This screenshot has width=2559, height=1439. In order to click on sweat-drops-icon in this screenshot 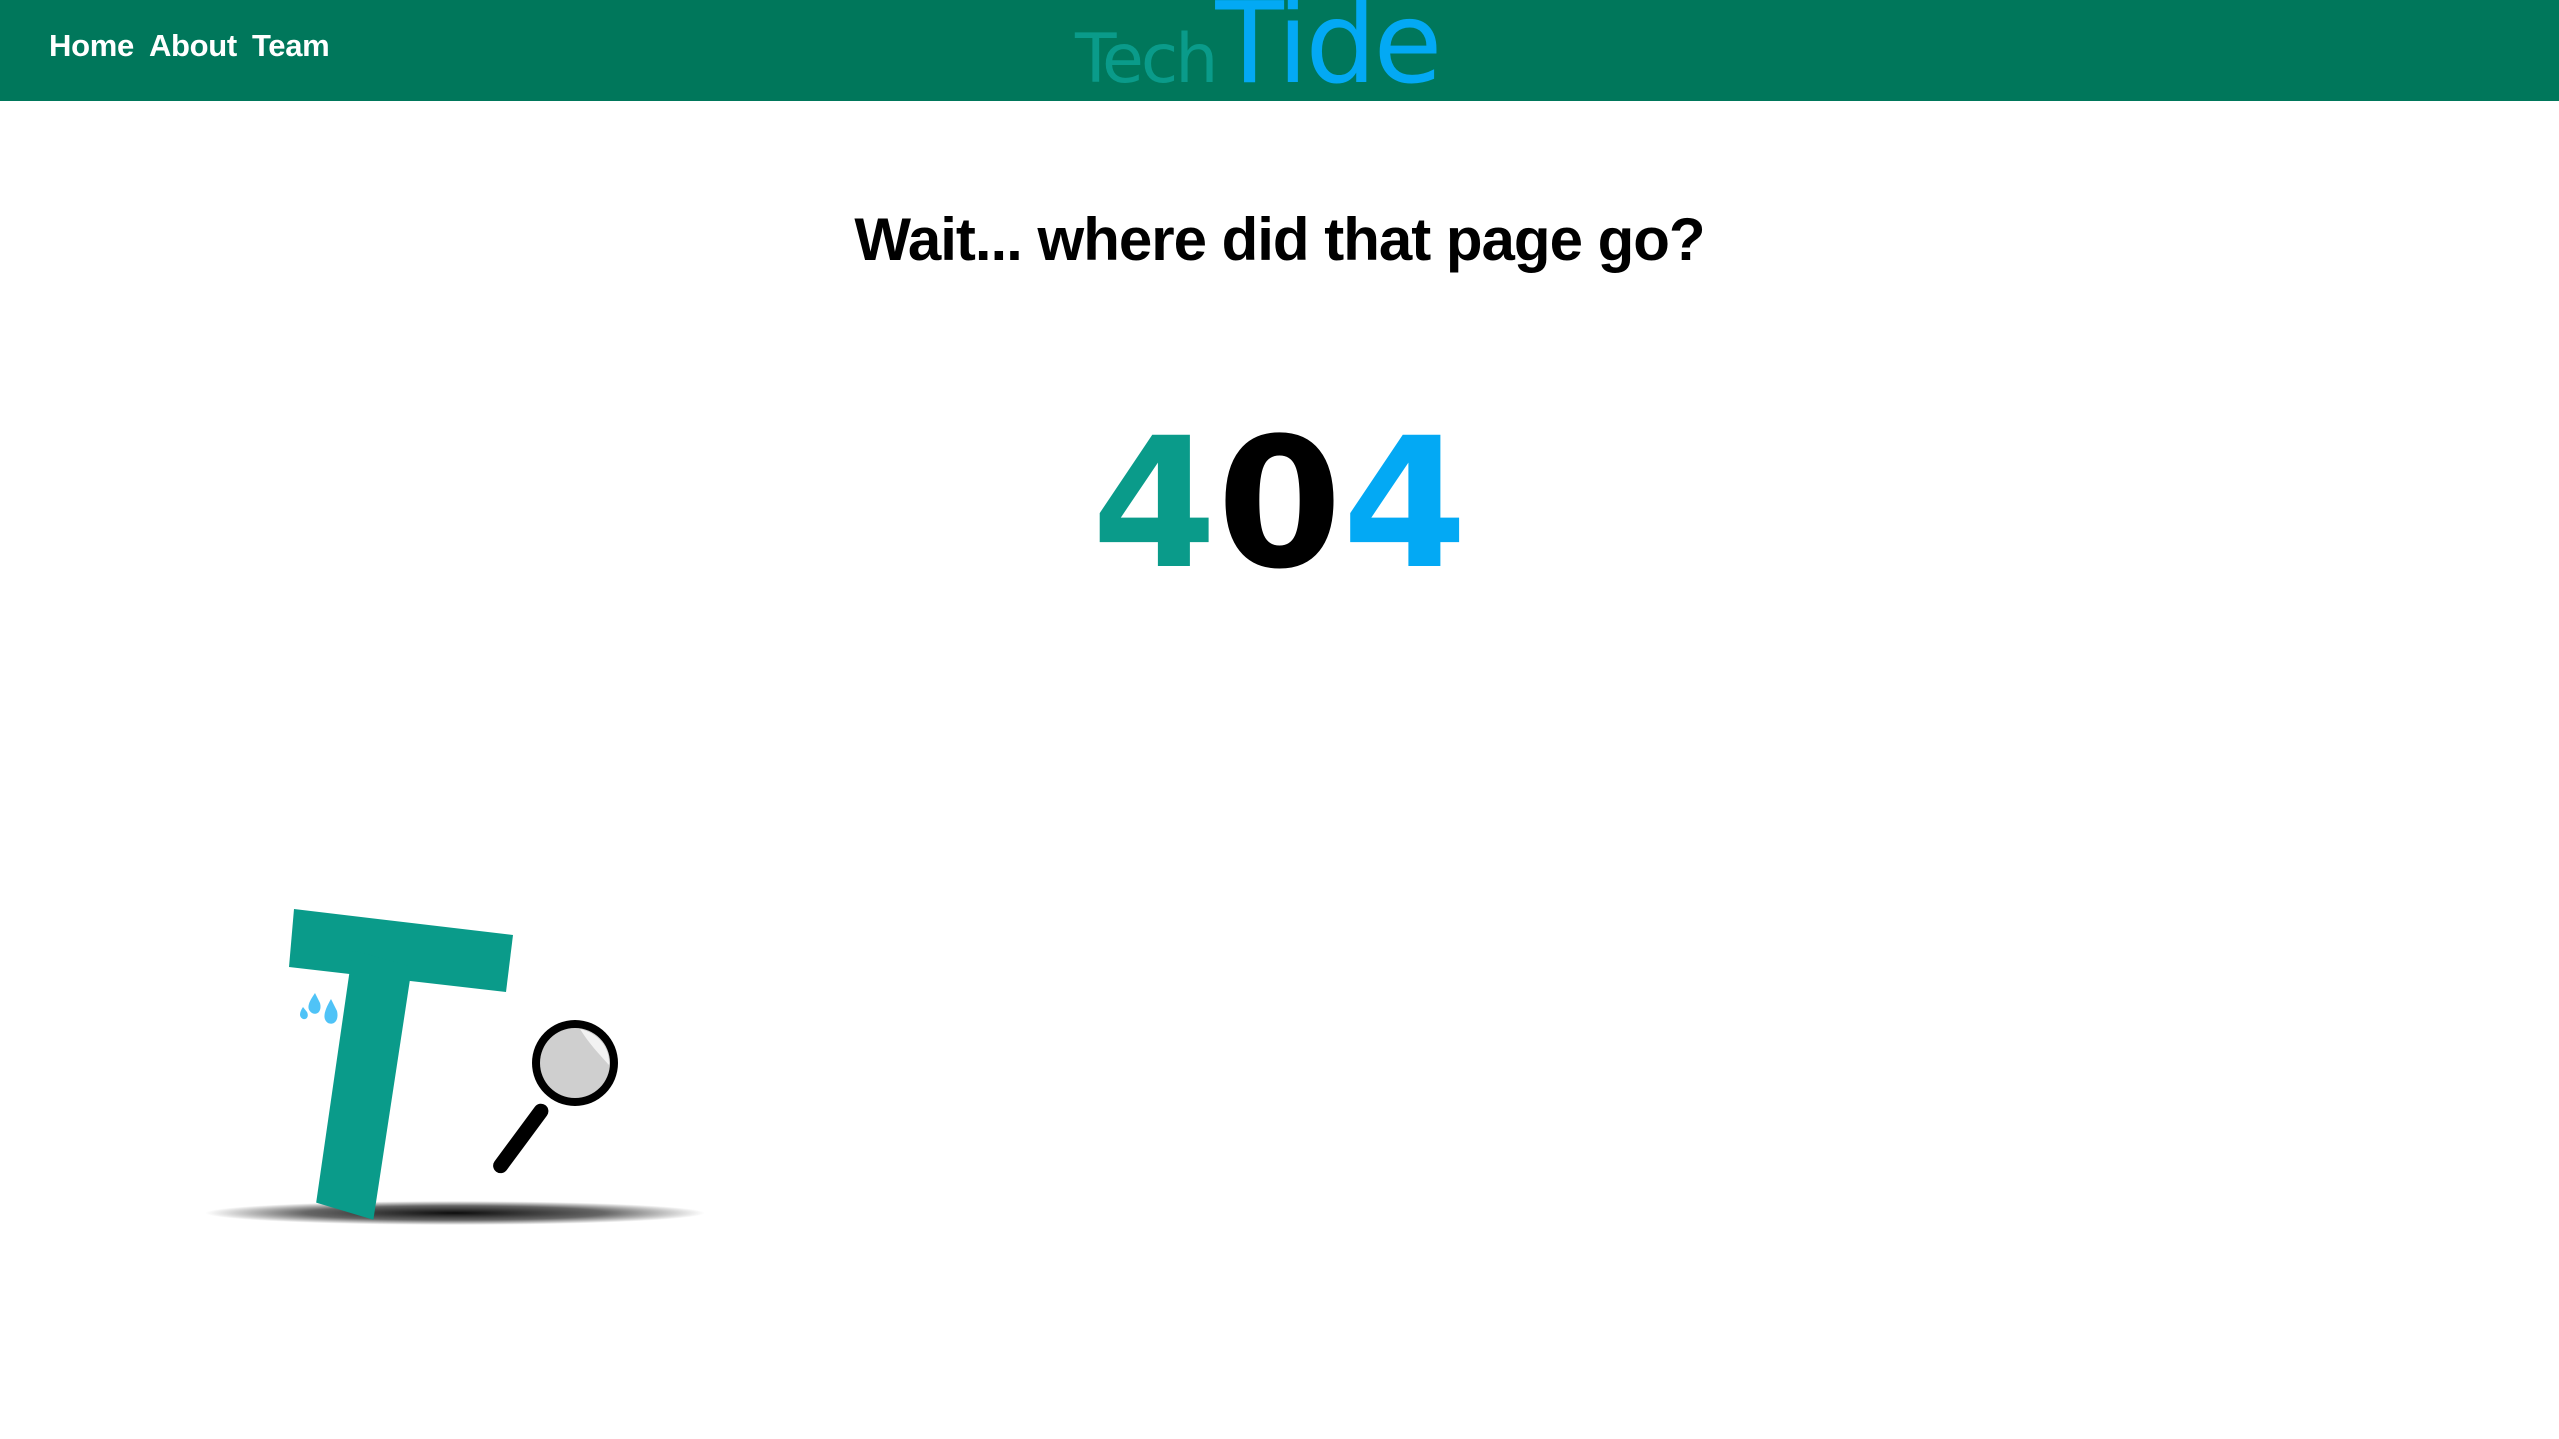, I will do `click(319, 1008)`.